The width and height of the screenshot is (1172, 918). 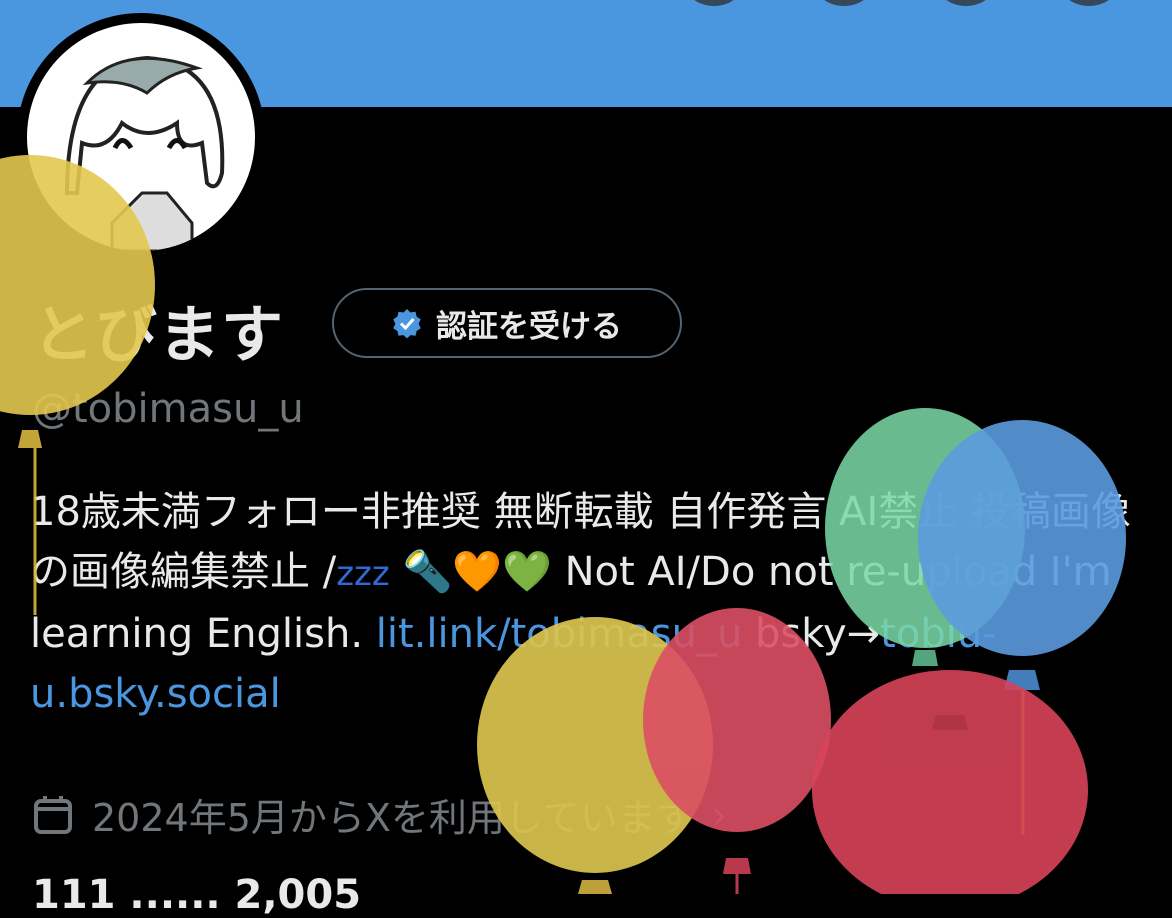 I want to click on zzz-emoji: zzz, so click(x=363, y=574).